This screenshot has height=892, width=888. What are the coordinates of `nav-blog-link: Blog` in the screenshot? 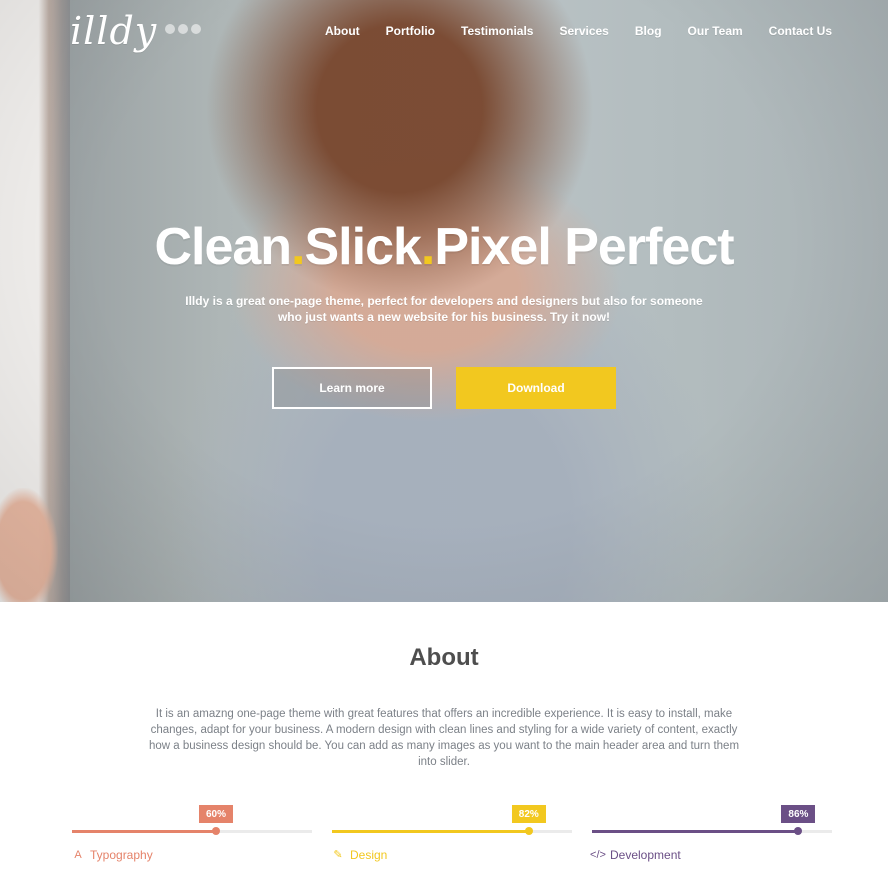 It's located at (648, 31).